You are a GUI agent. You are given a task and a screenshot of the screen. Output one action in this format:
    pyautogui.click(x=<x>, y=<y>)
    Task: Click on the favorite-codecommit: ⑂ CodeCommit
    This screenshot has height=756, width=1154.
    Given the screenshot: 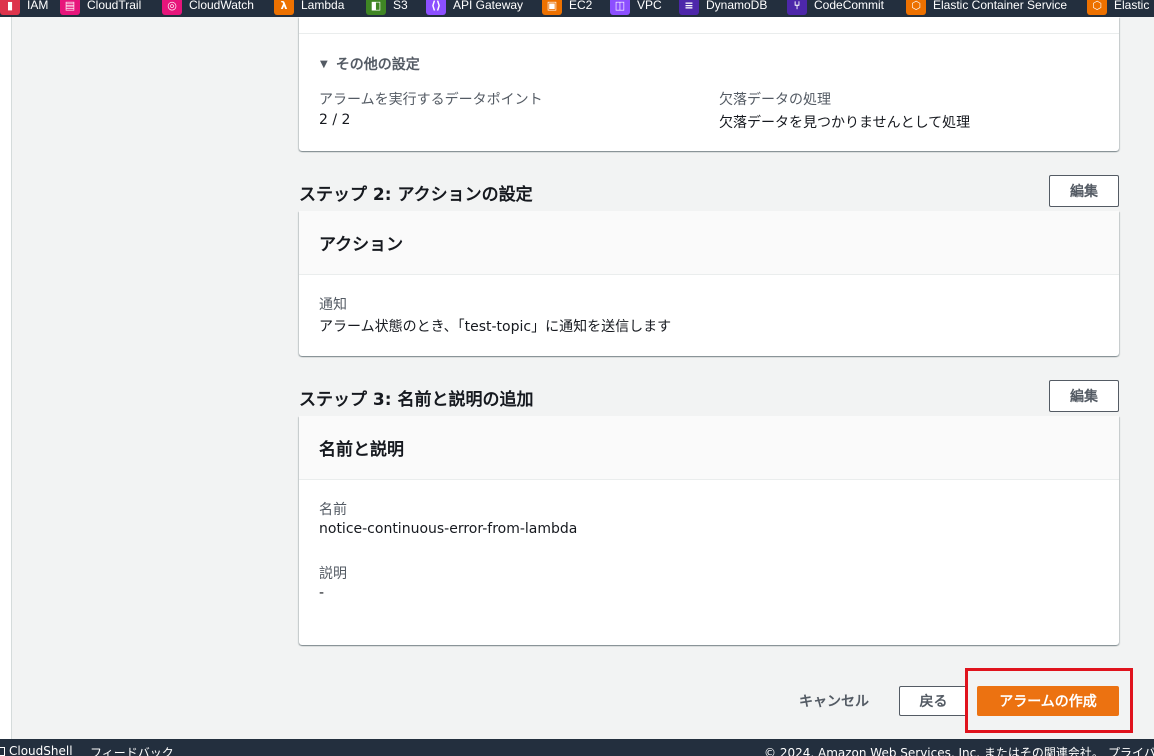 What is the action you would take?
    pyautogui.click(x=835, y=8)
    